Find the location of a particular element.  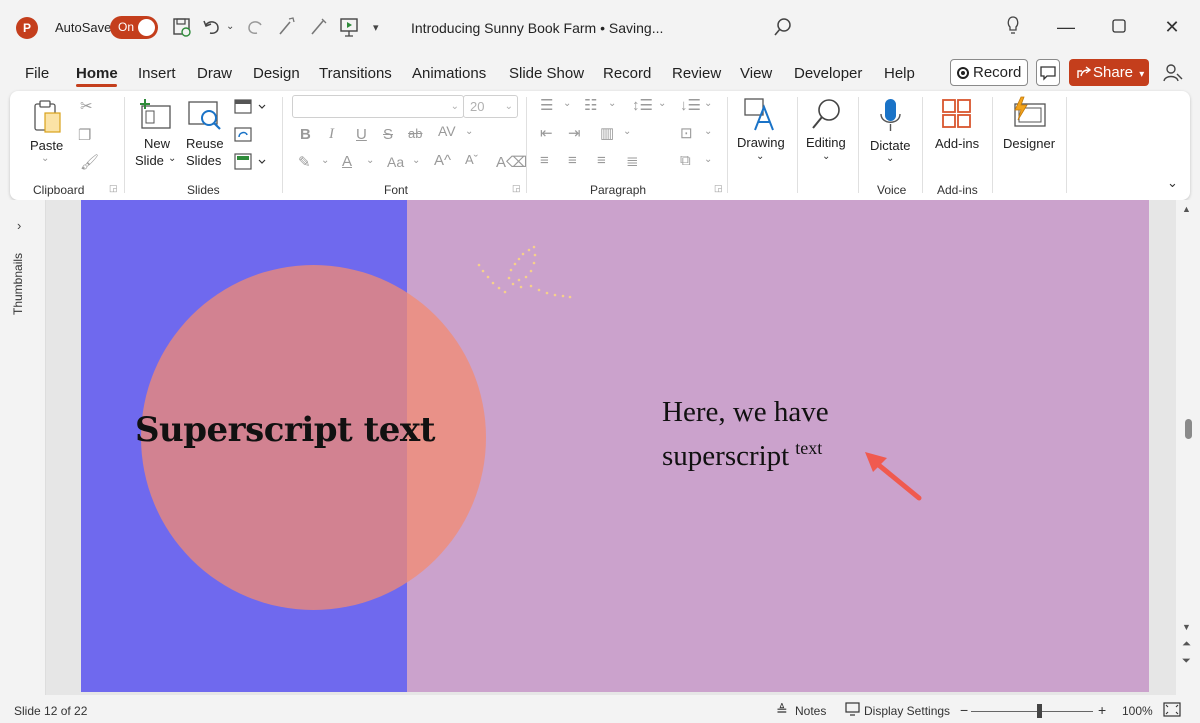

lightbulb-icon is located at coordinates (1013, 27).